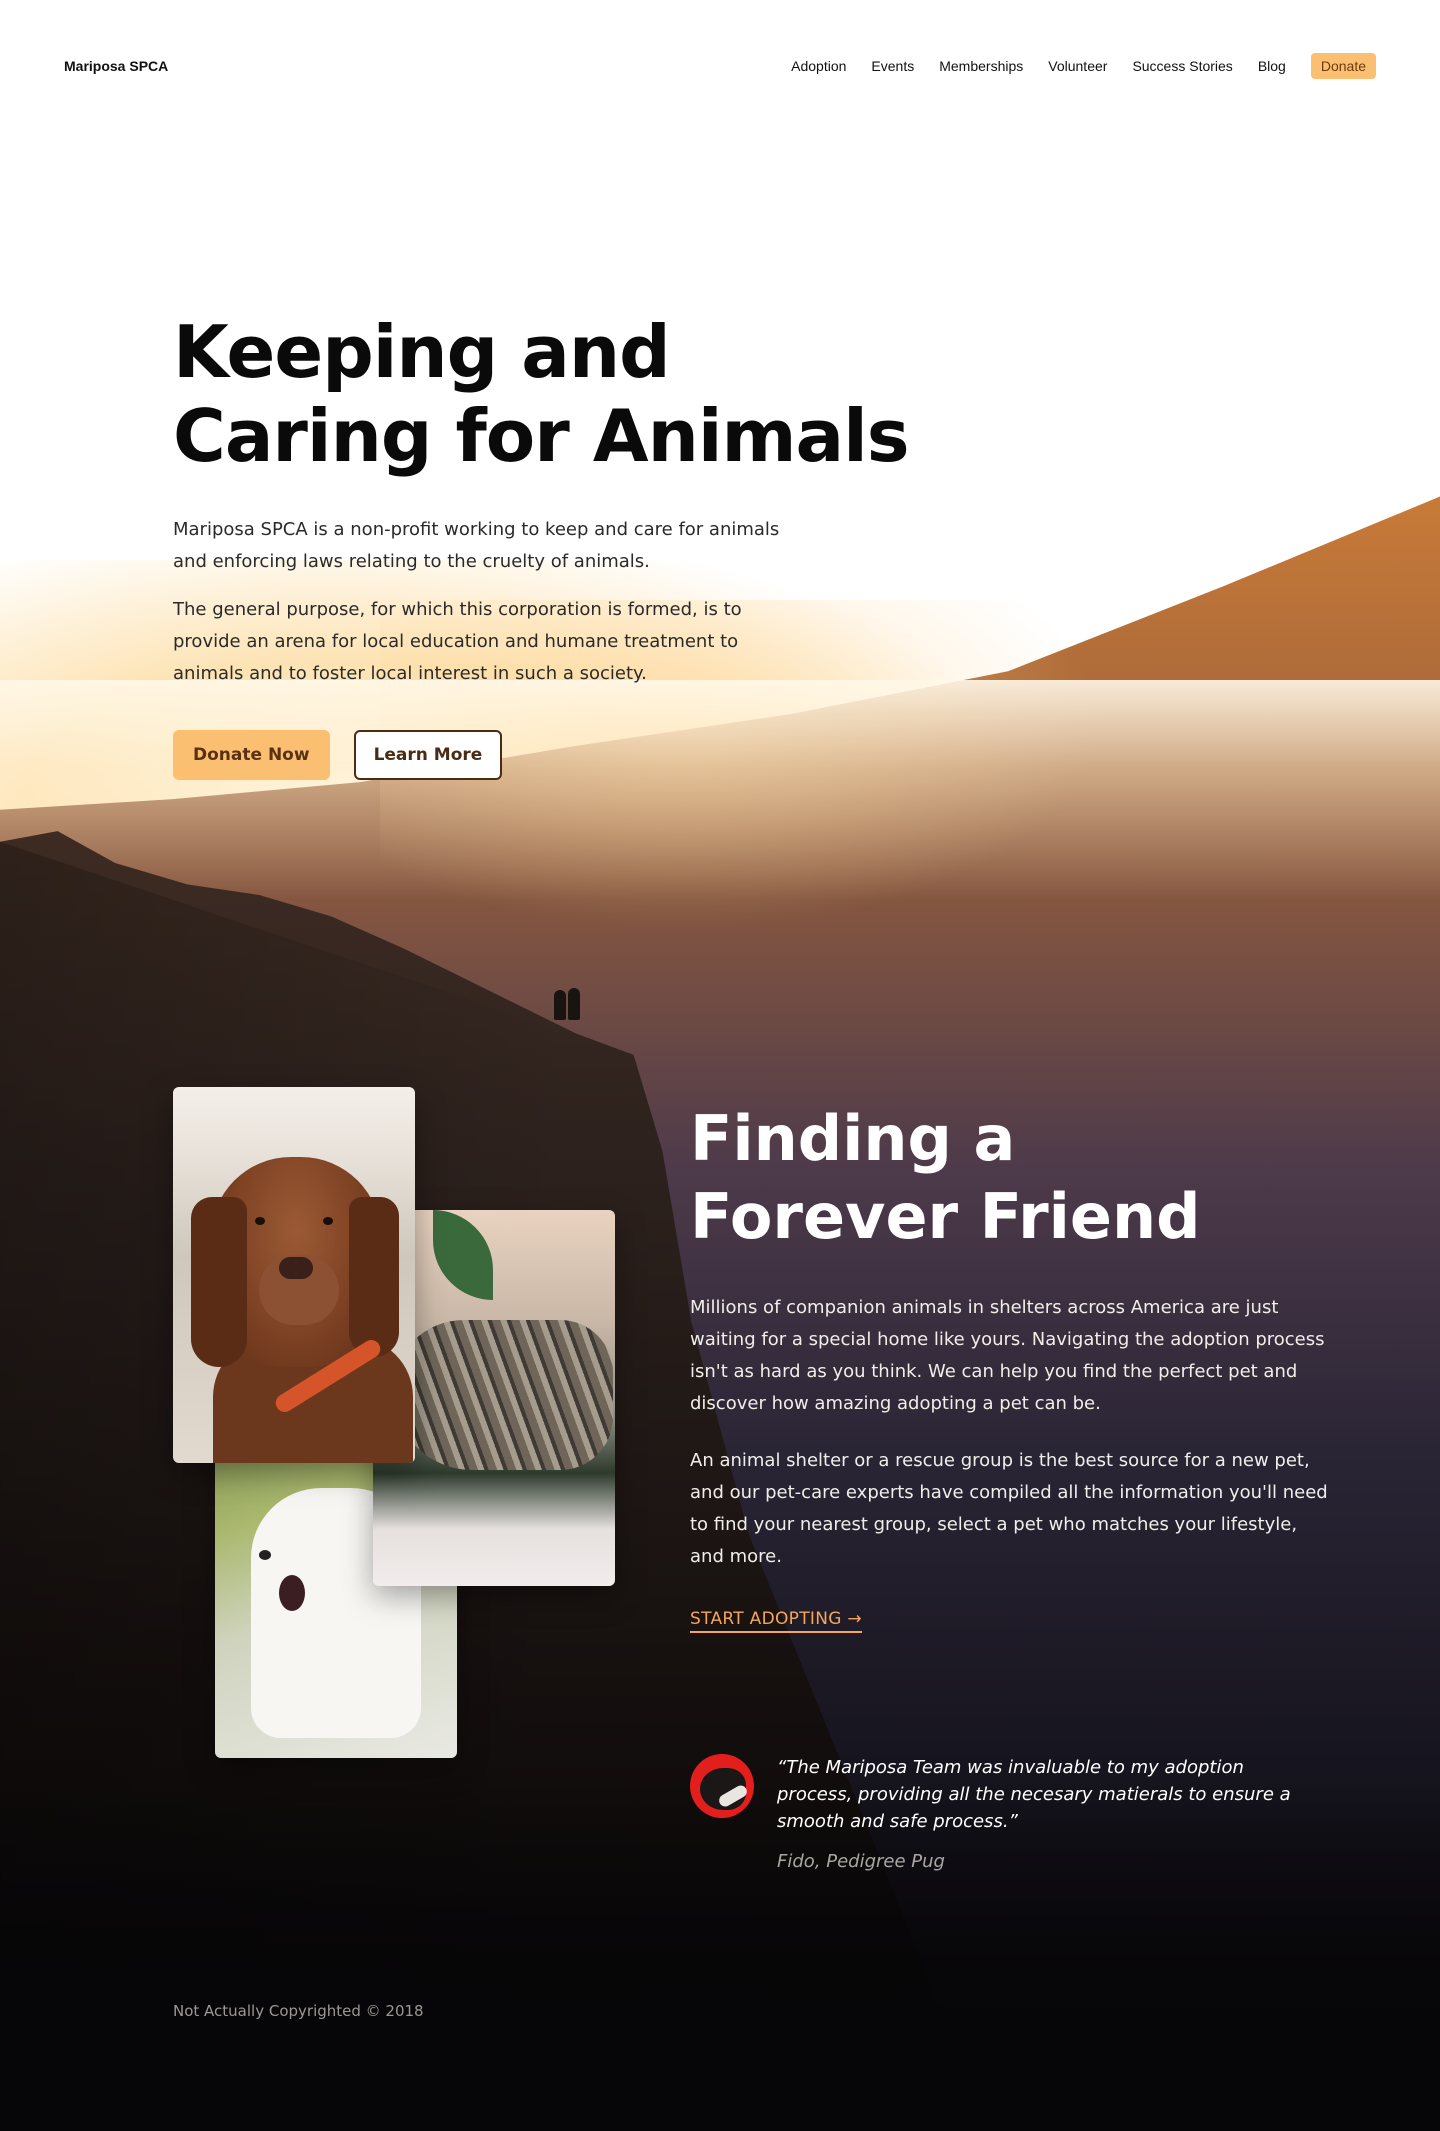 This screenshot has height=2131, width=1440. I want to click on people-silhouette, so click(569, 1002).